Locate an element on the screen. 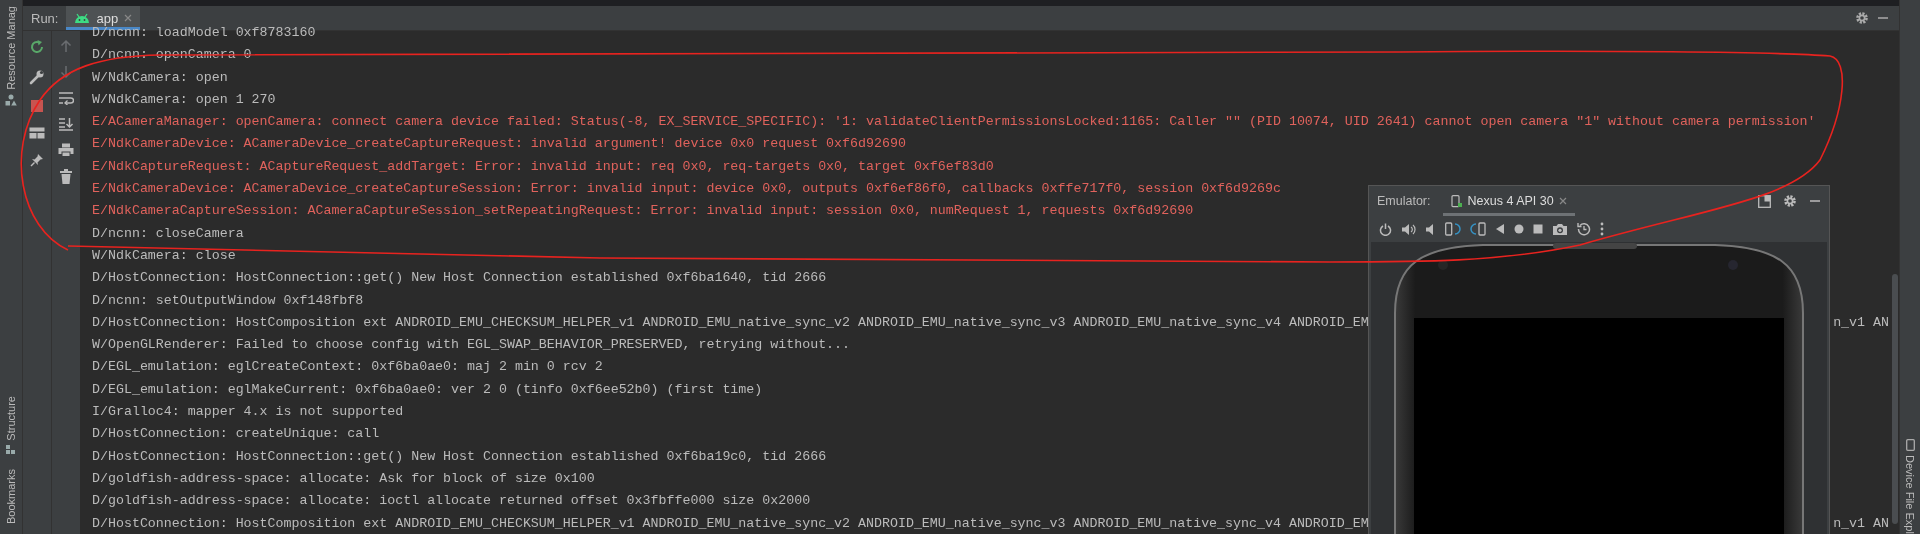 Image resolution: width=1920 pixels, height=534 pixels. history-icon is located at coordinates (1584, 229).